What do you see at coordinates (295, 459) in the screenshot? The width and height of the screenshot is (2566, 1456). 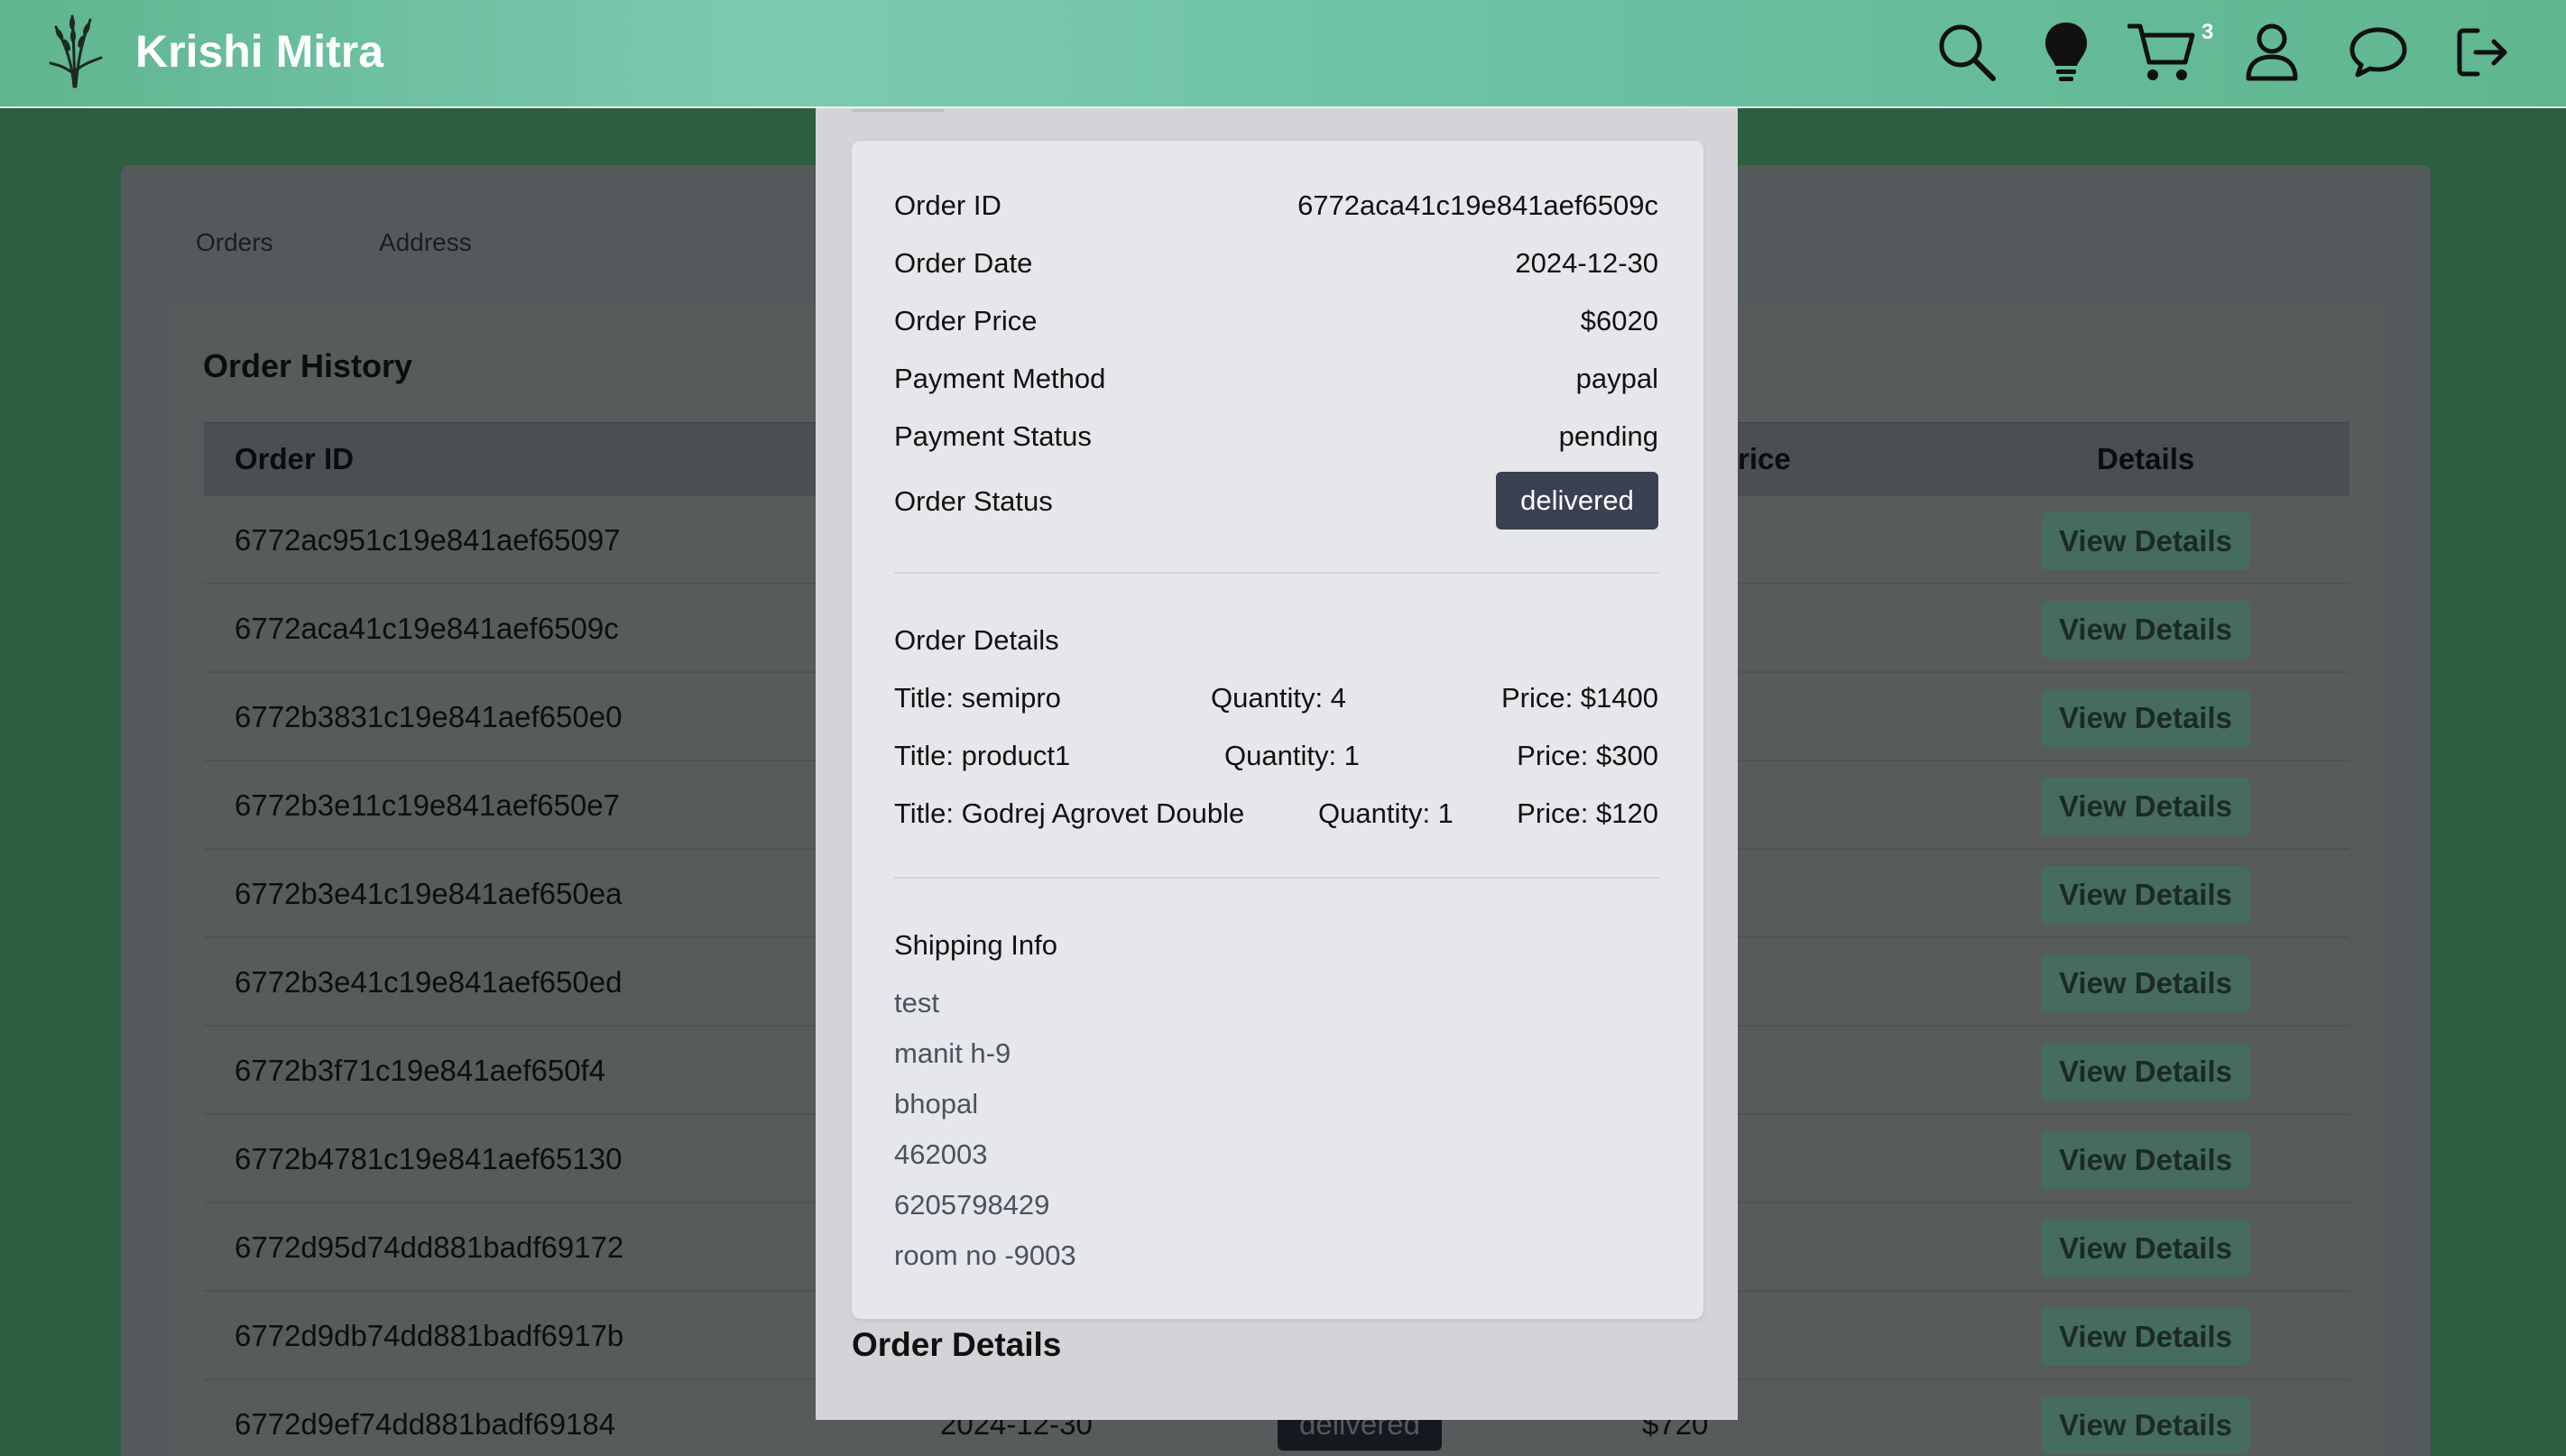 I see `column-order-id: Order ID` at bounding box center [295, 459].